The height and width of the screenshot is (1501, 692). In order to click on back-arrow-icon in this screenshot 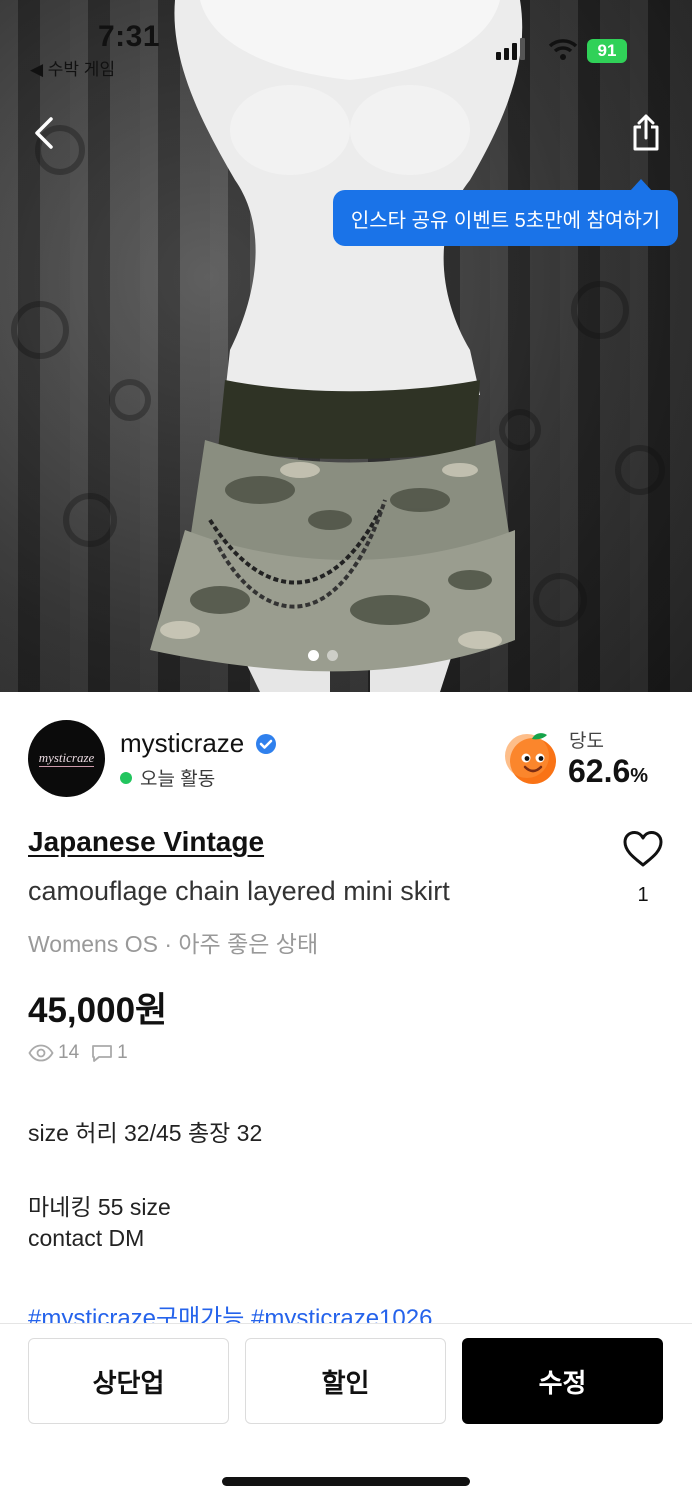, I will do `click(44, 133)`.